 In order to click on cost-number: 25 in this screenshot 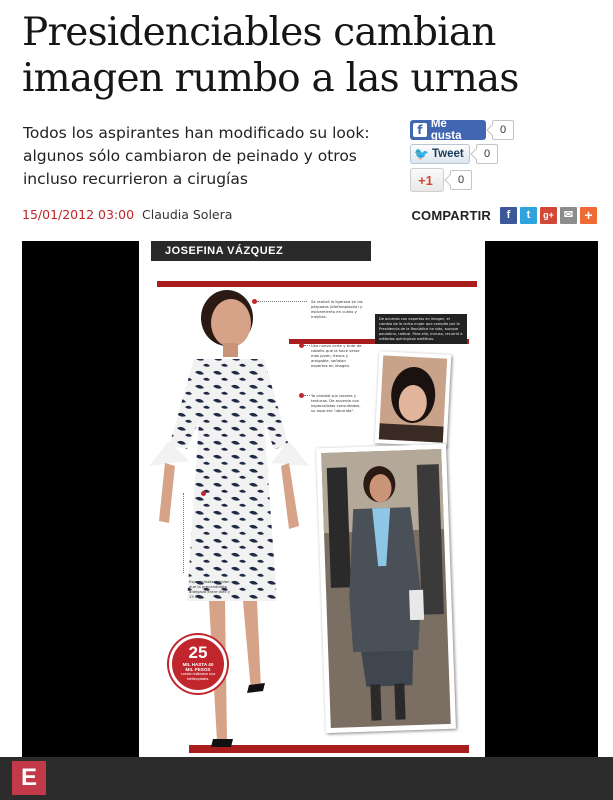, I will do `click(198, 652)`.